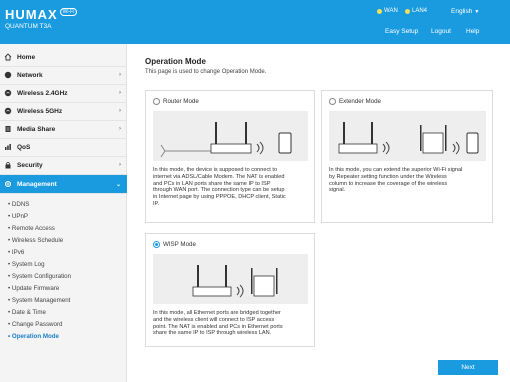  Describe the element at coordinates (40, 111) in the screenshot. I see `sidebar-item-label: Wireless 5GHz` at that location.